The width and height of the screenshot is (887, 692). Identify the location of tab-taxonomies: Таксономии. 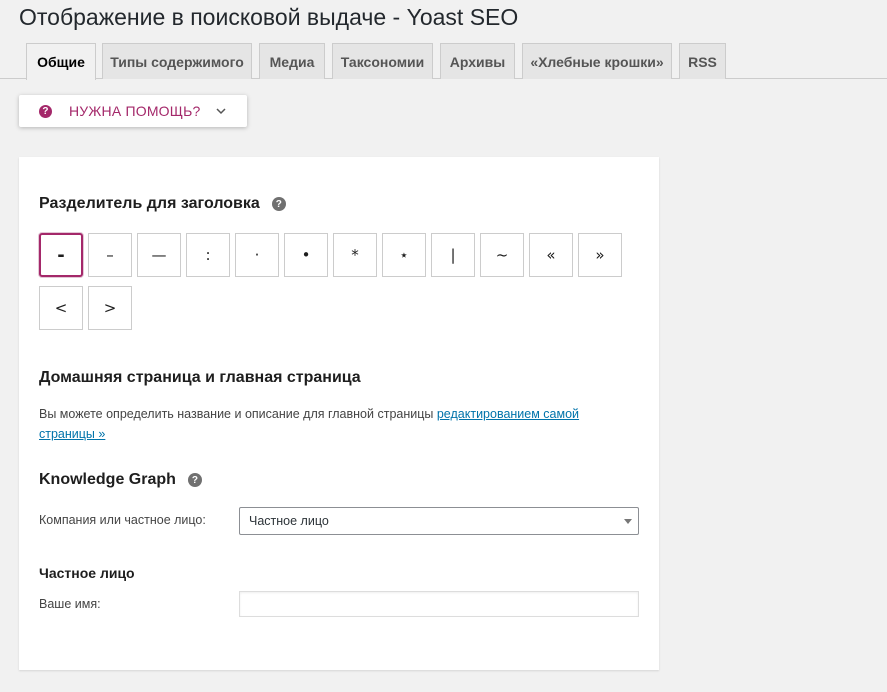
(382, 61).